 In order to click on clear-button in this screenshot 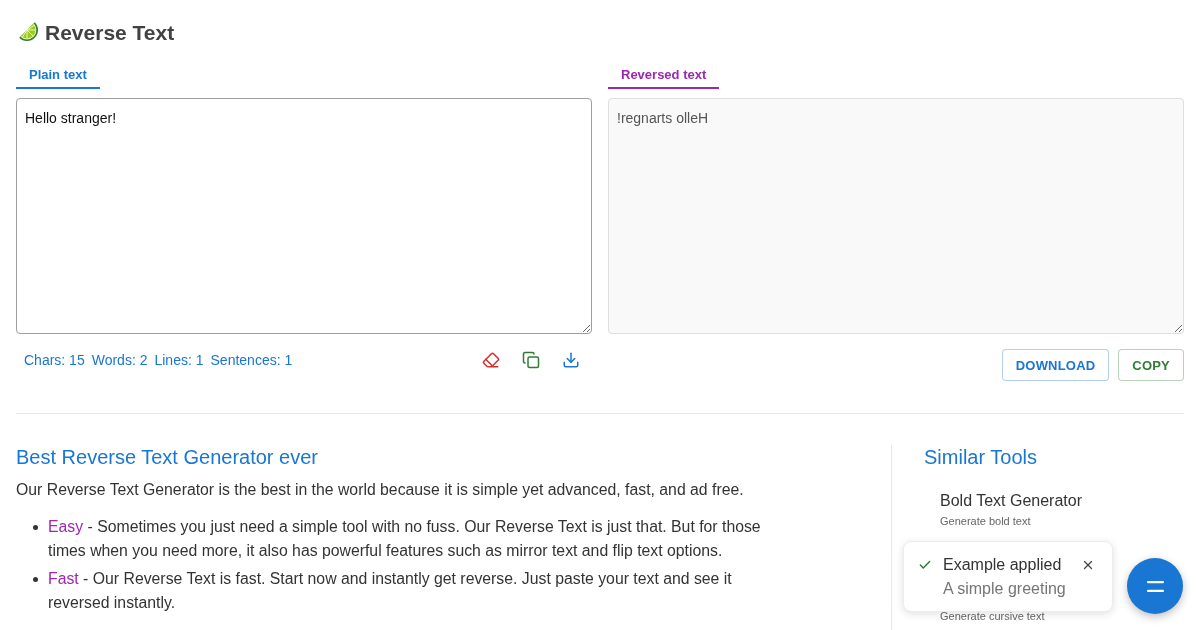, I will do `click(491, 360)`.